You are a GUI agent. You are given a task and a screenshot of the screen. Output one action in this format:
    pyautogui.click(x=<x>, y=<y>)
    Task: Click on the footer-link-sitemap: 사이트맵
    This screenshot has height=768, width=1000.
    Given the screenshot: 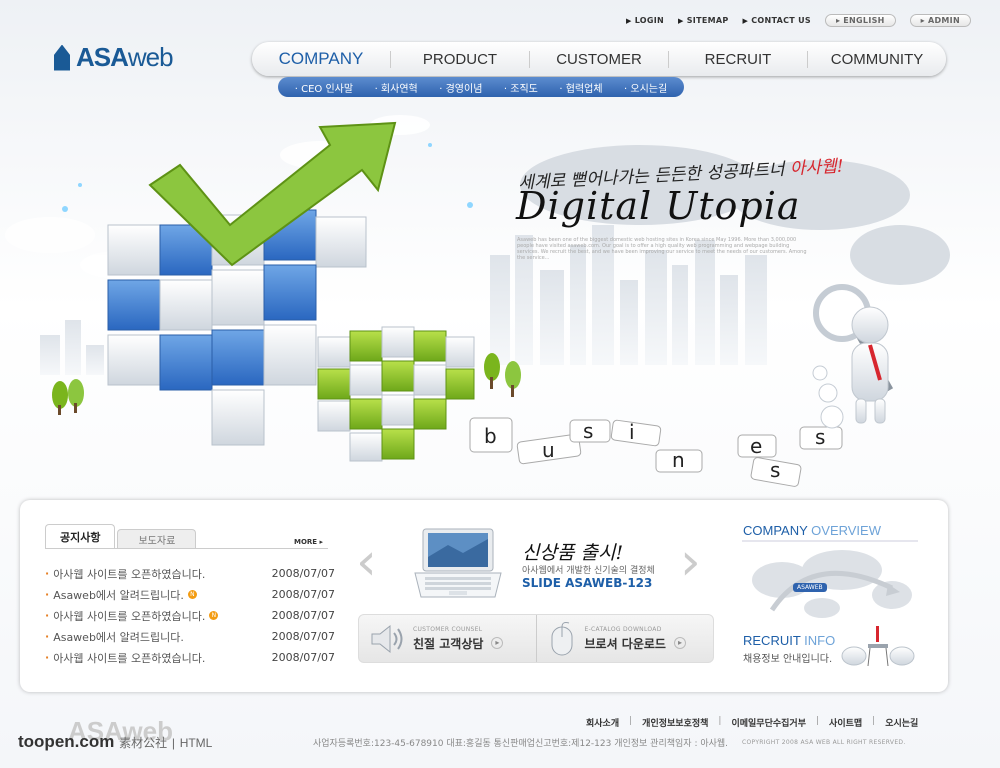 What is the action you would take?
    pyautogui.click(x=845, y=722)
    